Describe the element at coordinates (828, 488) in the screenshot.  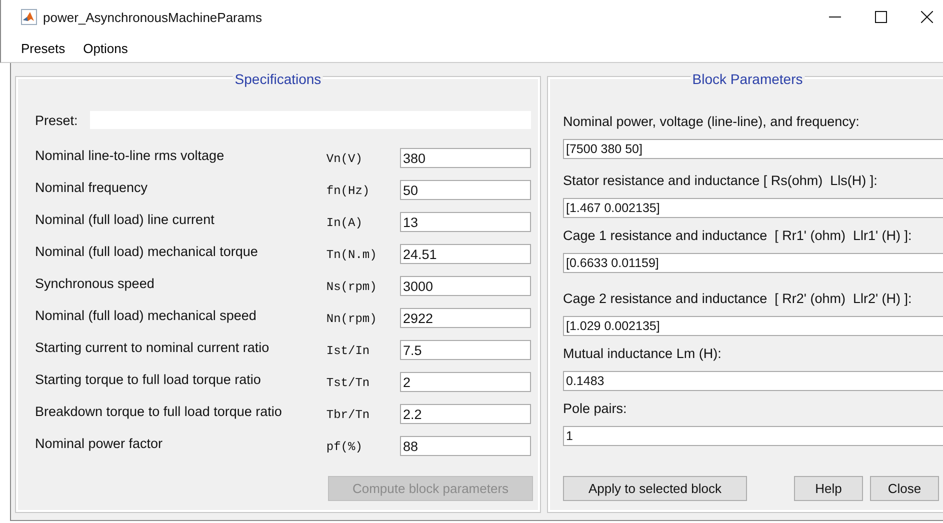
I see `dialog-button: Help` at that location.